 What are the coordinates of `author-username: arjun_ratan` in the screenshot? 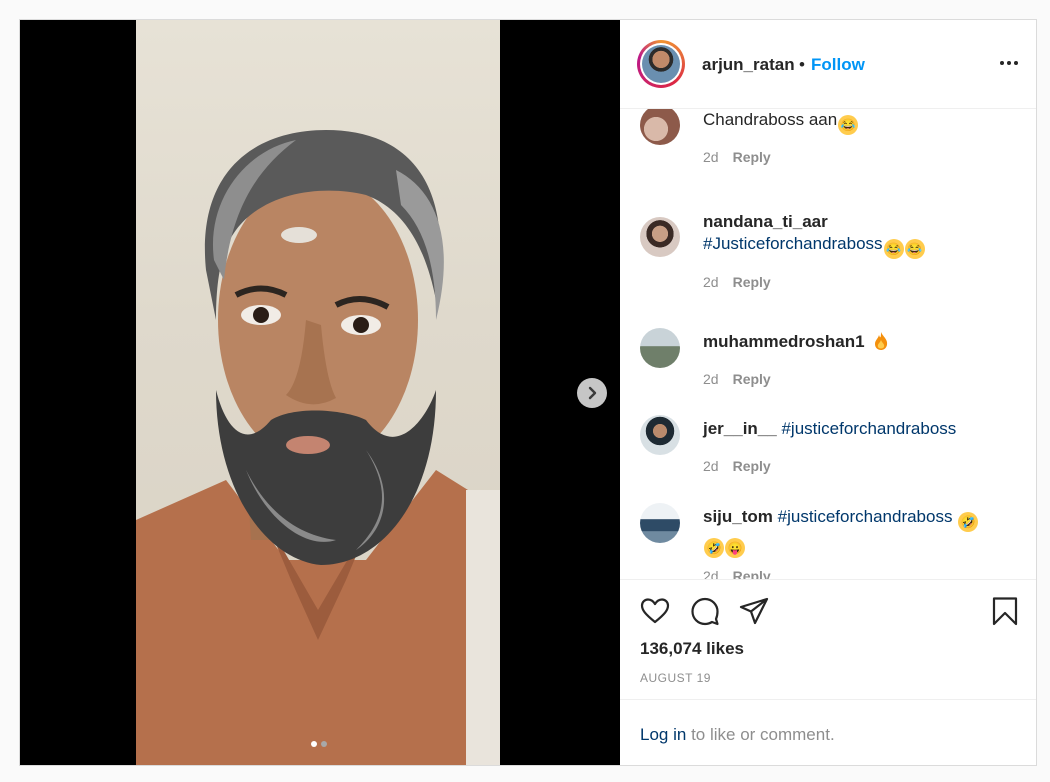 It's located at (748, 65).